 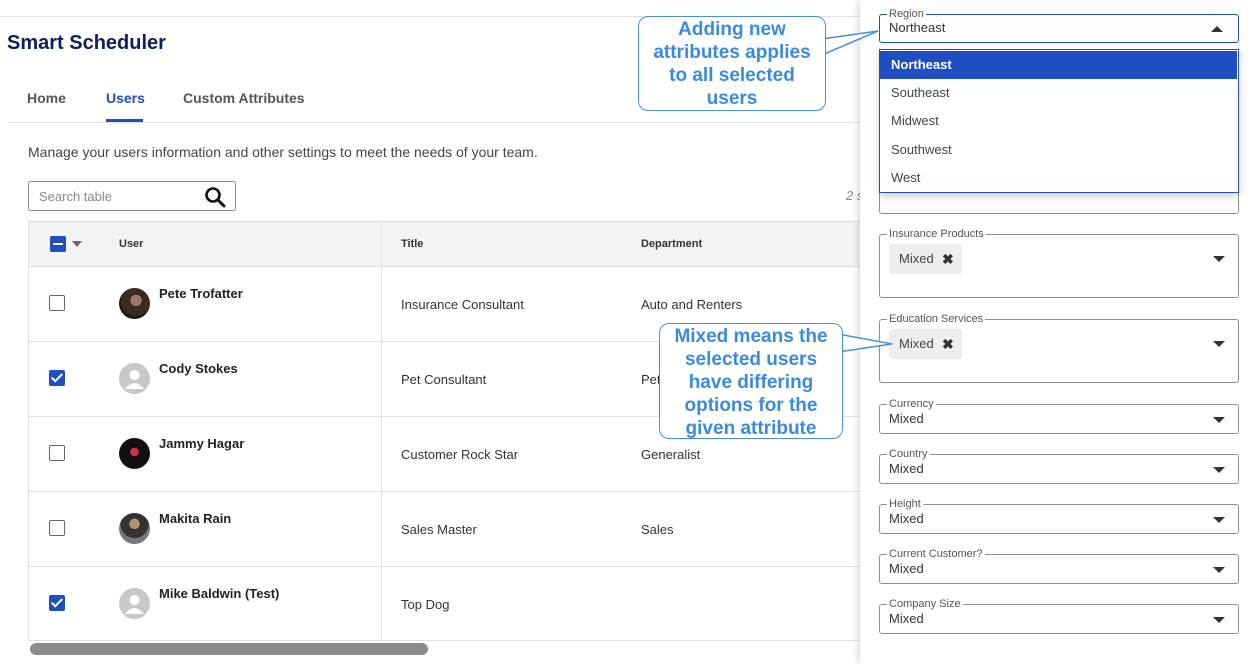 What do you see at coordinates (1059, 566) in the screenshot?
I see `current-customer-select: Current Customer? Mixed` at bounding box center [1059, 566].